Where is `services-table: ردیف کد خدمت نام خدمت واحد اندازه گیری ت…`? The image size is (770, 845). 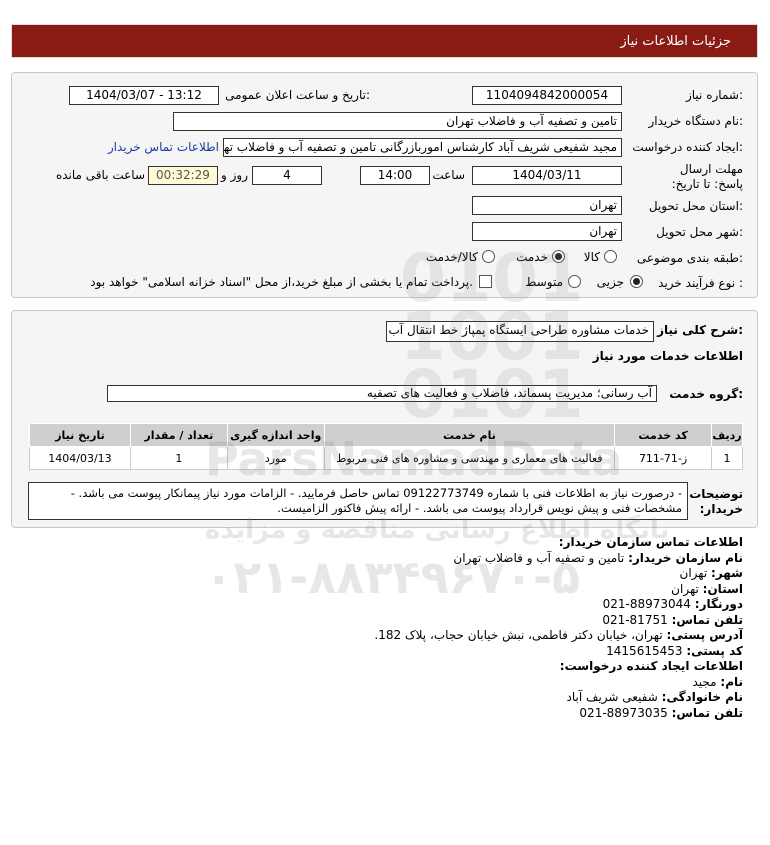
services-table: ردیف کد خدمت نام خدمت واحد اندازه گیری ت… is located at coordinates (386, 446).